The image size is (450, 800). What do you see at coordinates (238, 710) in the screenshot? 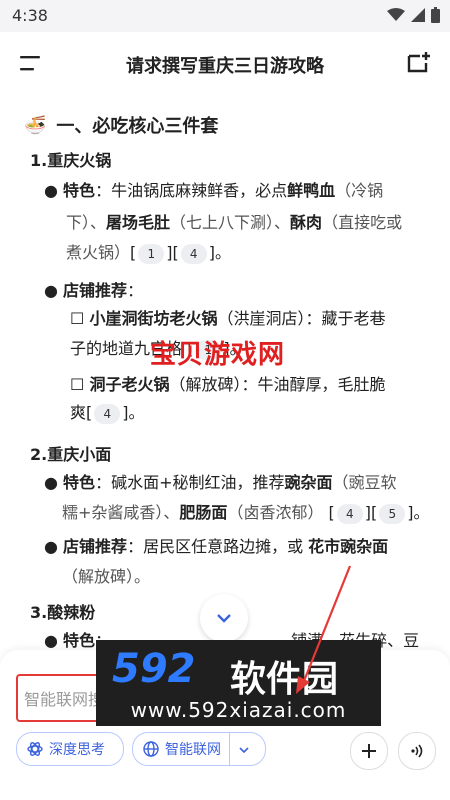
I see `logo-url: www.592xiazai.com` at bounding box center [238, 710].